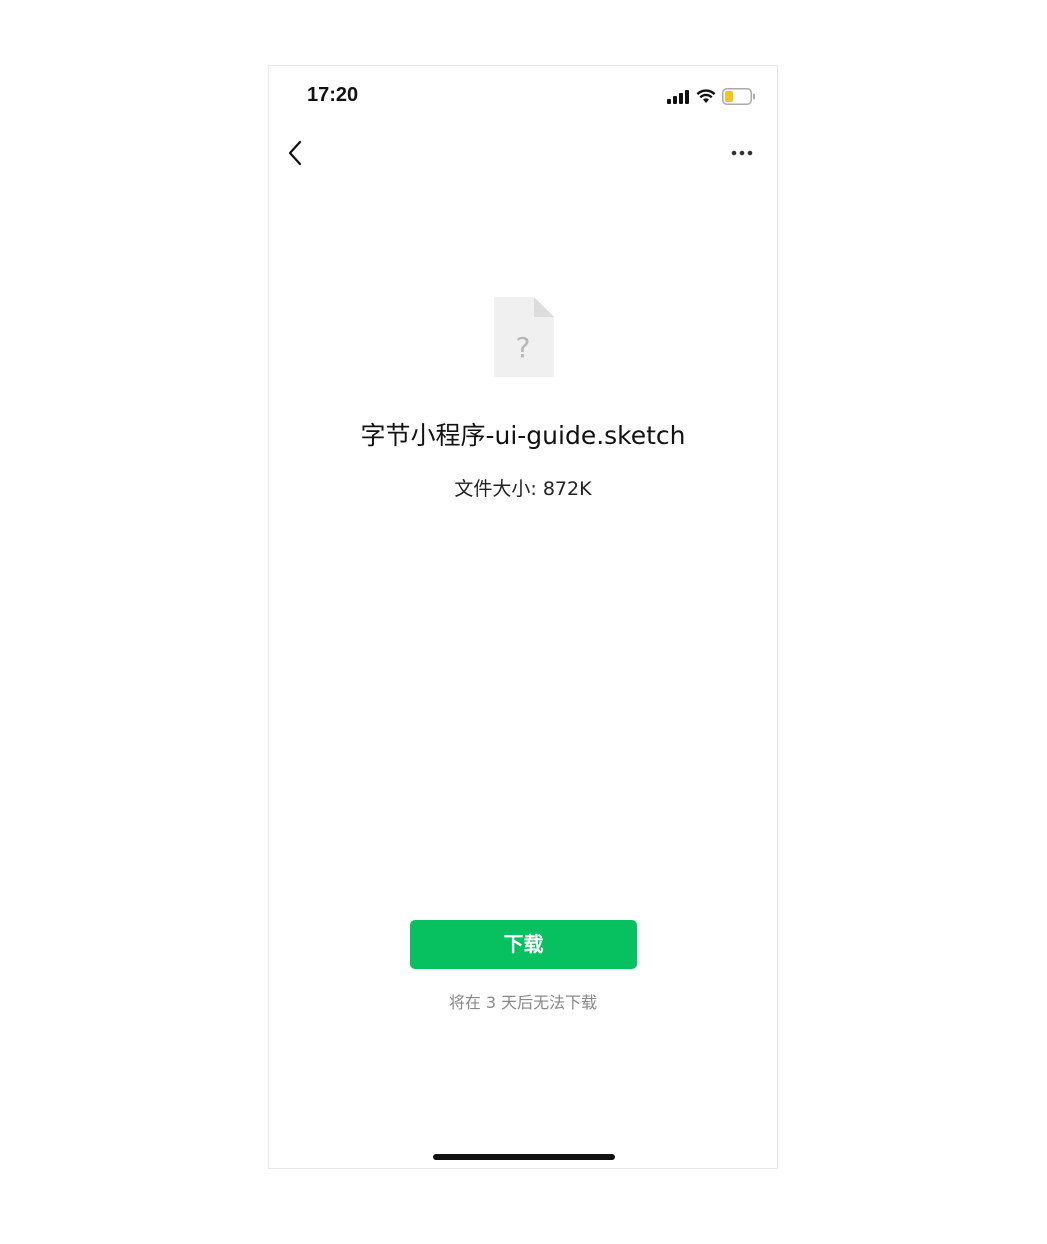 The image size is (1047, 1244). I want to click on status-icons, so click(712, 97).